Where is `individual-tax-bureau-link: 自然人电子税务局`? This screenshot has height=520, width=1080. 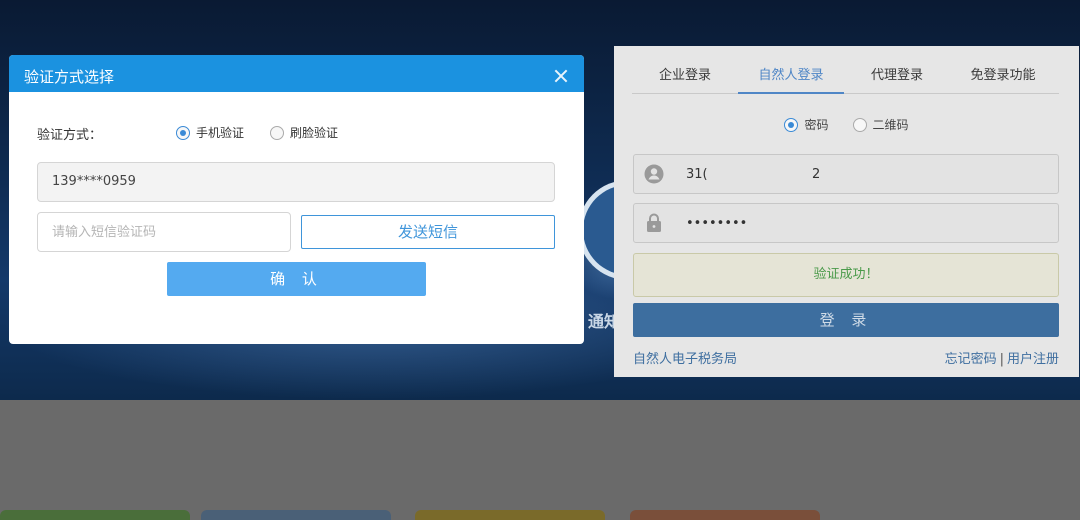
individual-tax-bureau-link: 自然人电子税务局 is located at coordinates (685, 357).